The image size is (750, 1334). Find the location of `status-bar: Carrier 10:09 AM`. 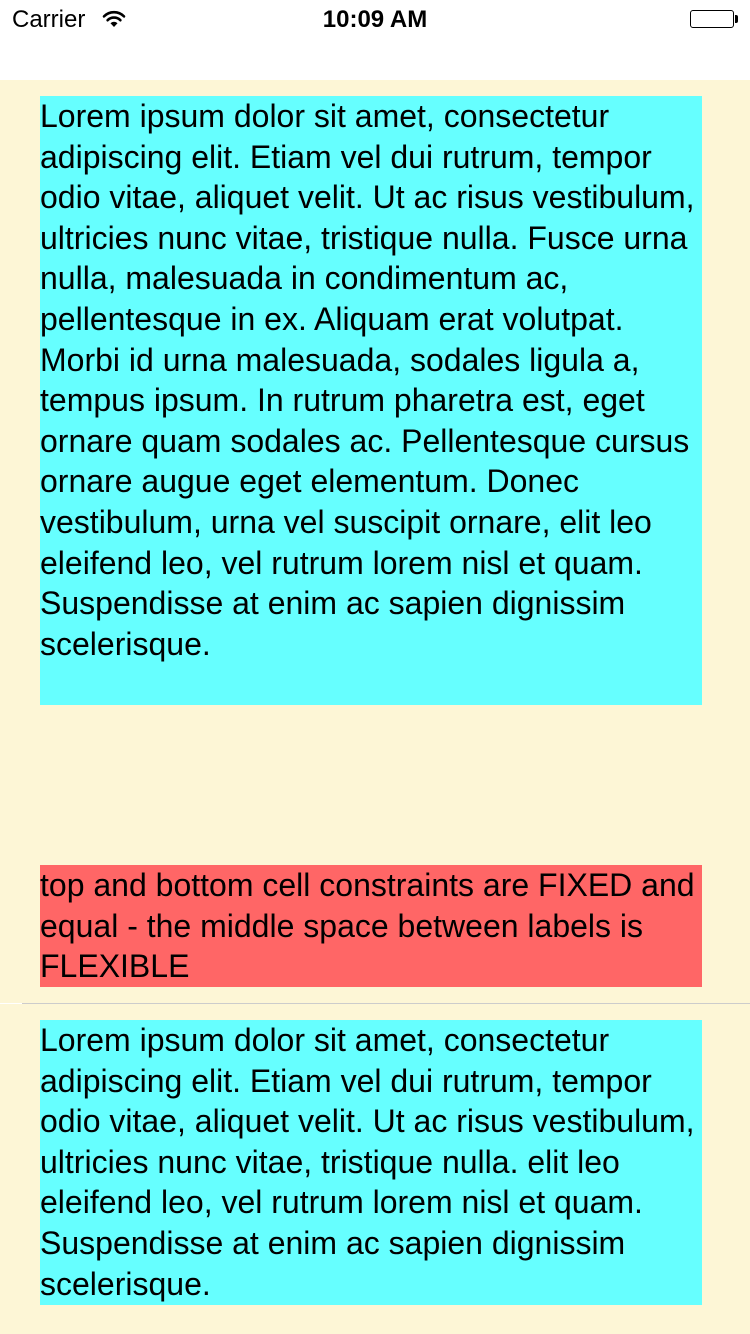

status-bar: Carrier 10:09 AM is located at coordinates (375, 20).